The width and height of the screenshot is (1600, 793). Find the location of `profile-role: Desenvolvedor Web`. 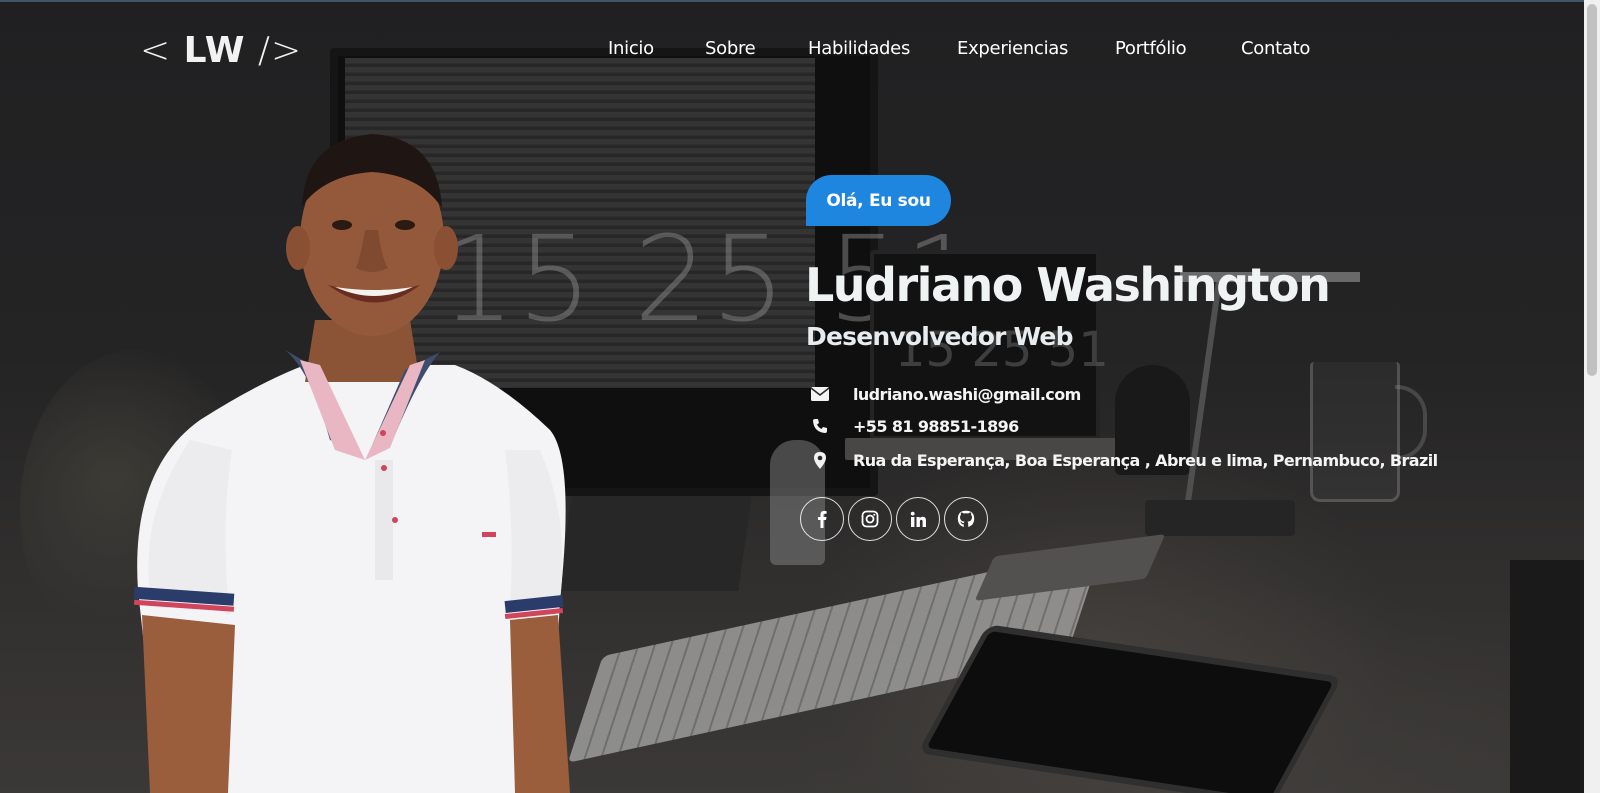

profile-role: Desenvolvedor Web is located at coordinates (939, 336).